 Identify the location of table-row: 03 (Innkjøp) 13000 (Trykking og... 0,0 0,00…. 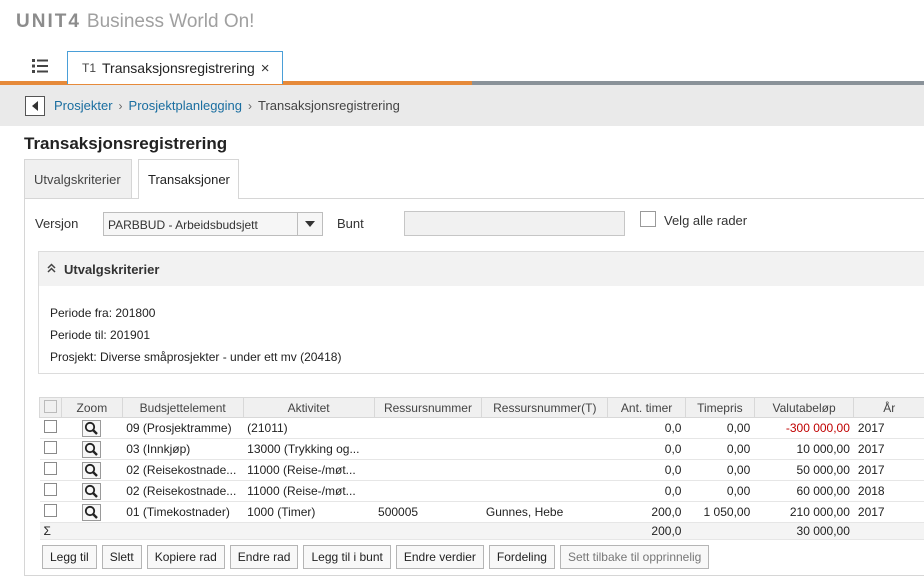
(481, 449).